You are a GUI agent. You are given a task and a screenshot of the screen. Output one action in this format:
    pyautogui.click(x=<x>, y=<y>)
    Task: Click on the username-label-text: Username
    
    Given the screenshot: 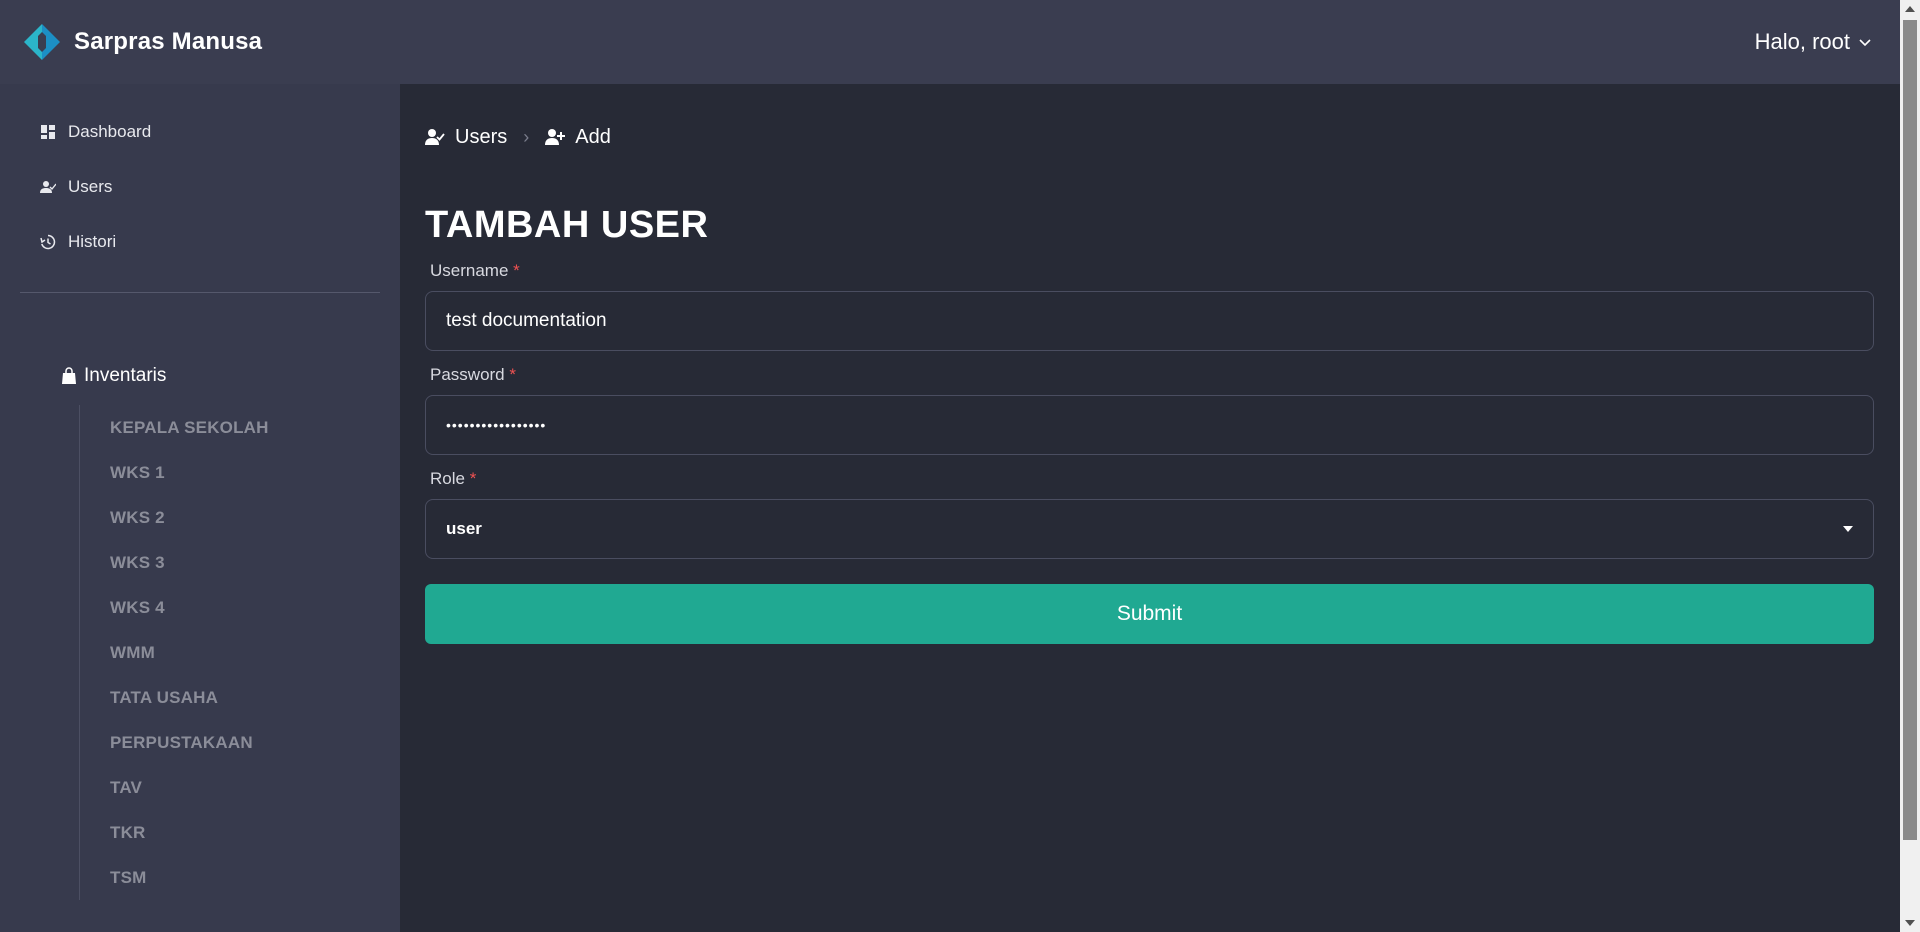 What is the action you would take?
    pyautogui.click(x=469, y=270)
    